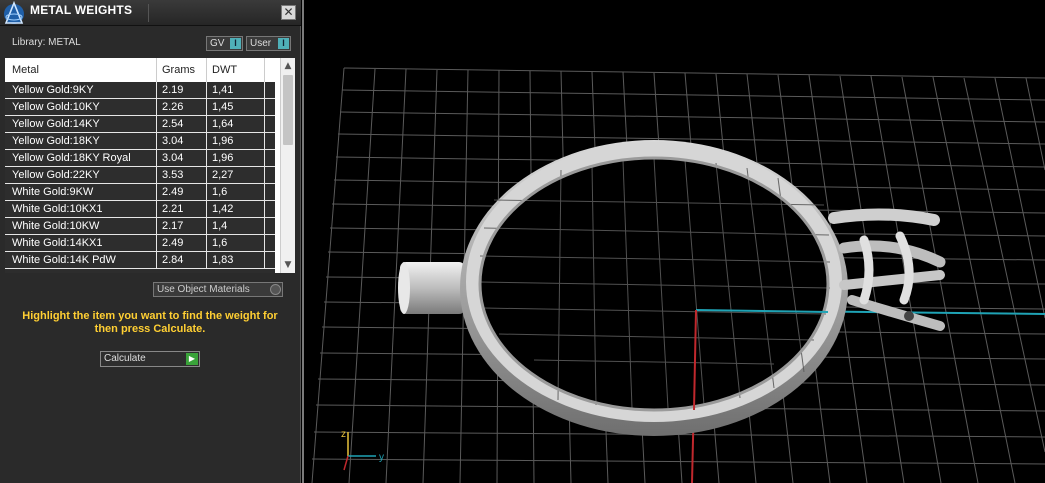 This screenshot has height=483, width=1045. I want to click on table-row: Yellow Gold:18KY Royal 3.04 1,96, so click(140, 158).